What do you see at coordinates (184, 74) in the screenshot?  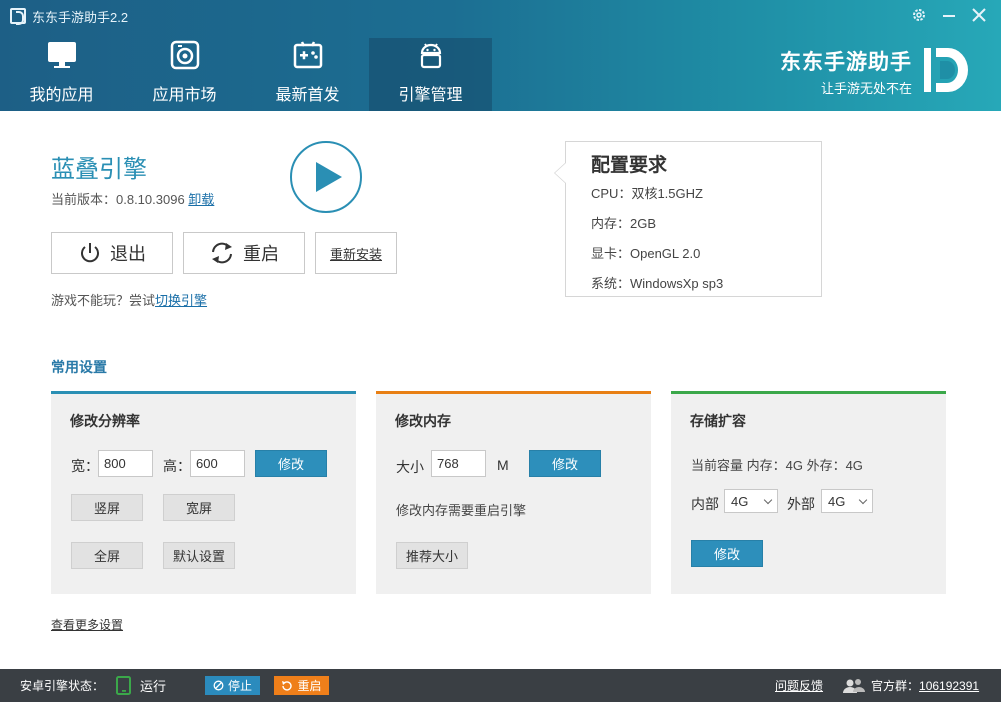 I see `tab-app-market: 应用市场` at bounding box center [184, 74].